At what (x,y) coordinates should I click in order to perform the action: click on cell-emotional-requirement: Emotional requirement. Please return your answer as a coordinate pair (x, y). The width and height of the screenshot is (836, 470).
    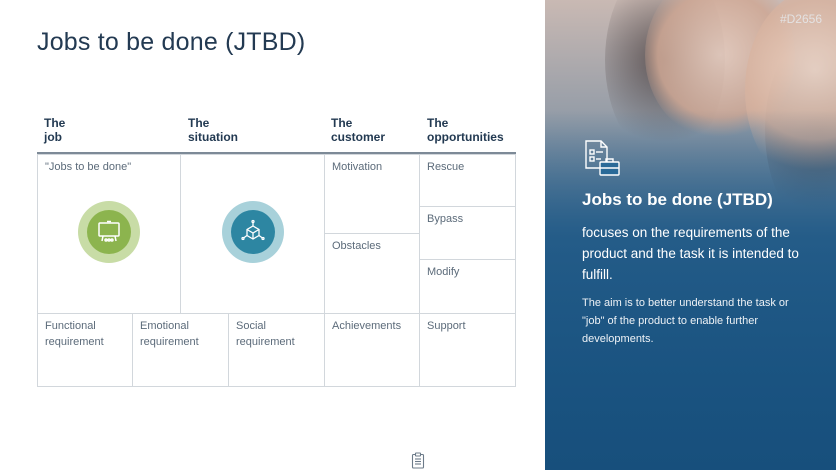
    Looking at the image, I should click on (180, 350).